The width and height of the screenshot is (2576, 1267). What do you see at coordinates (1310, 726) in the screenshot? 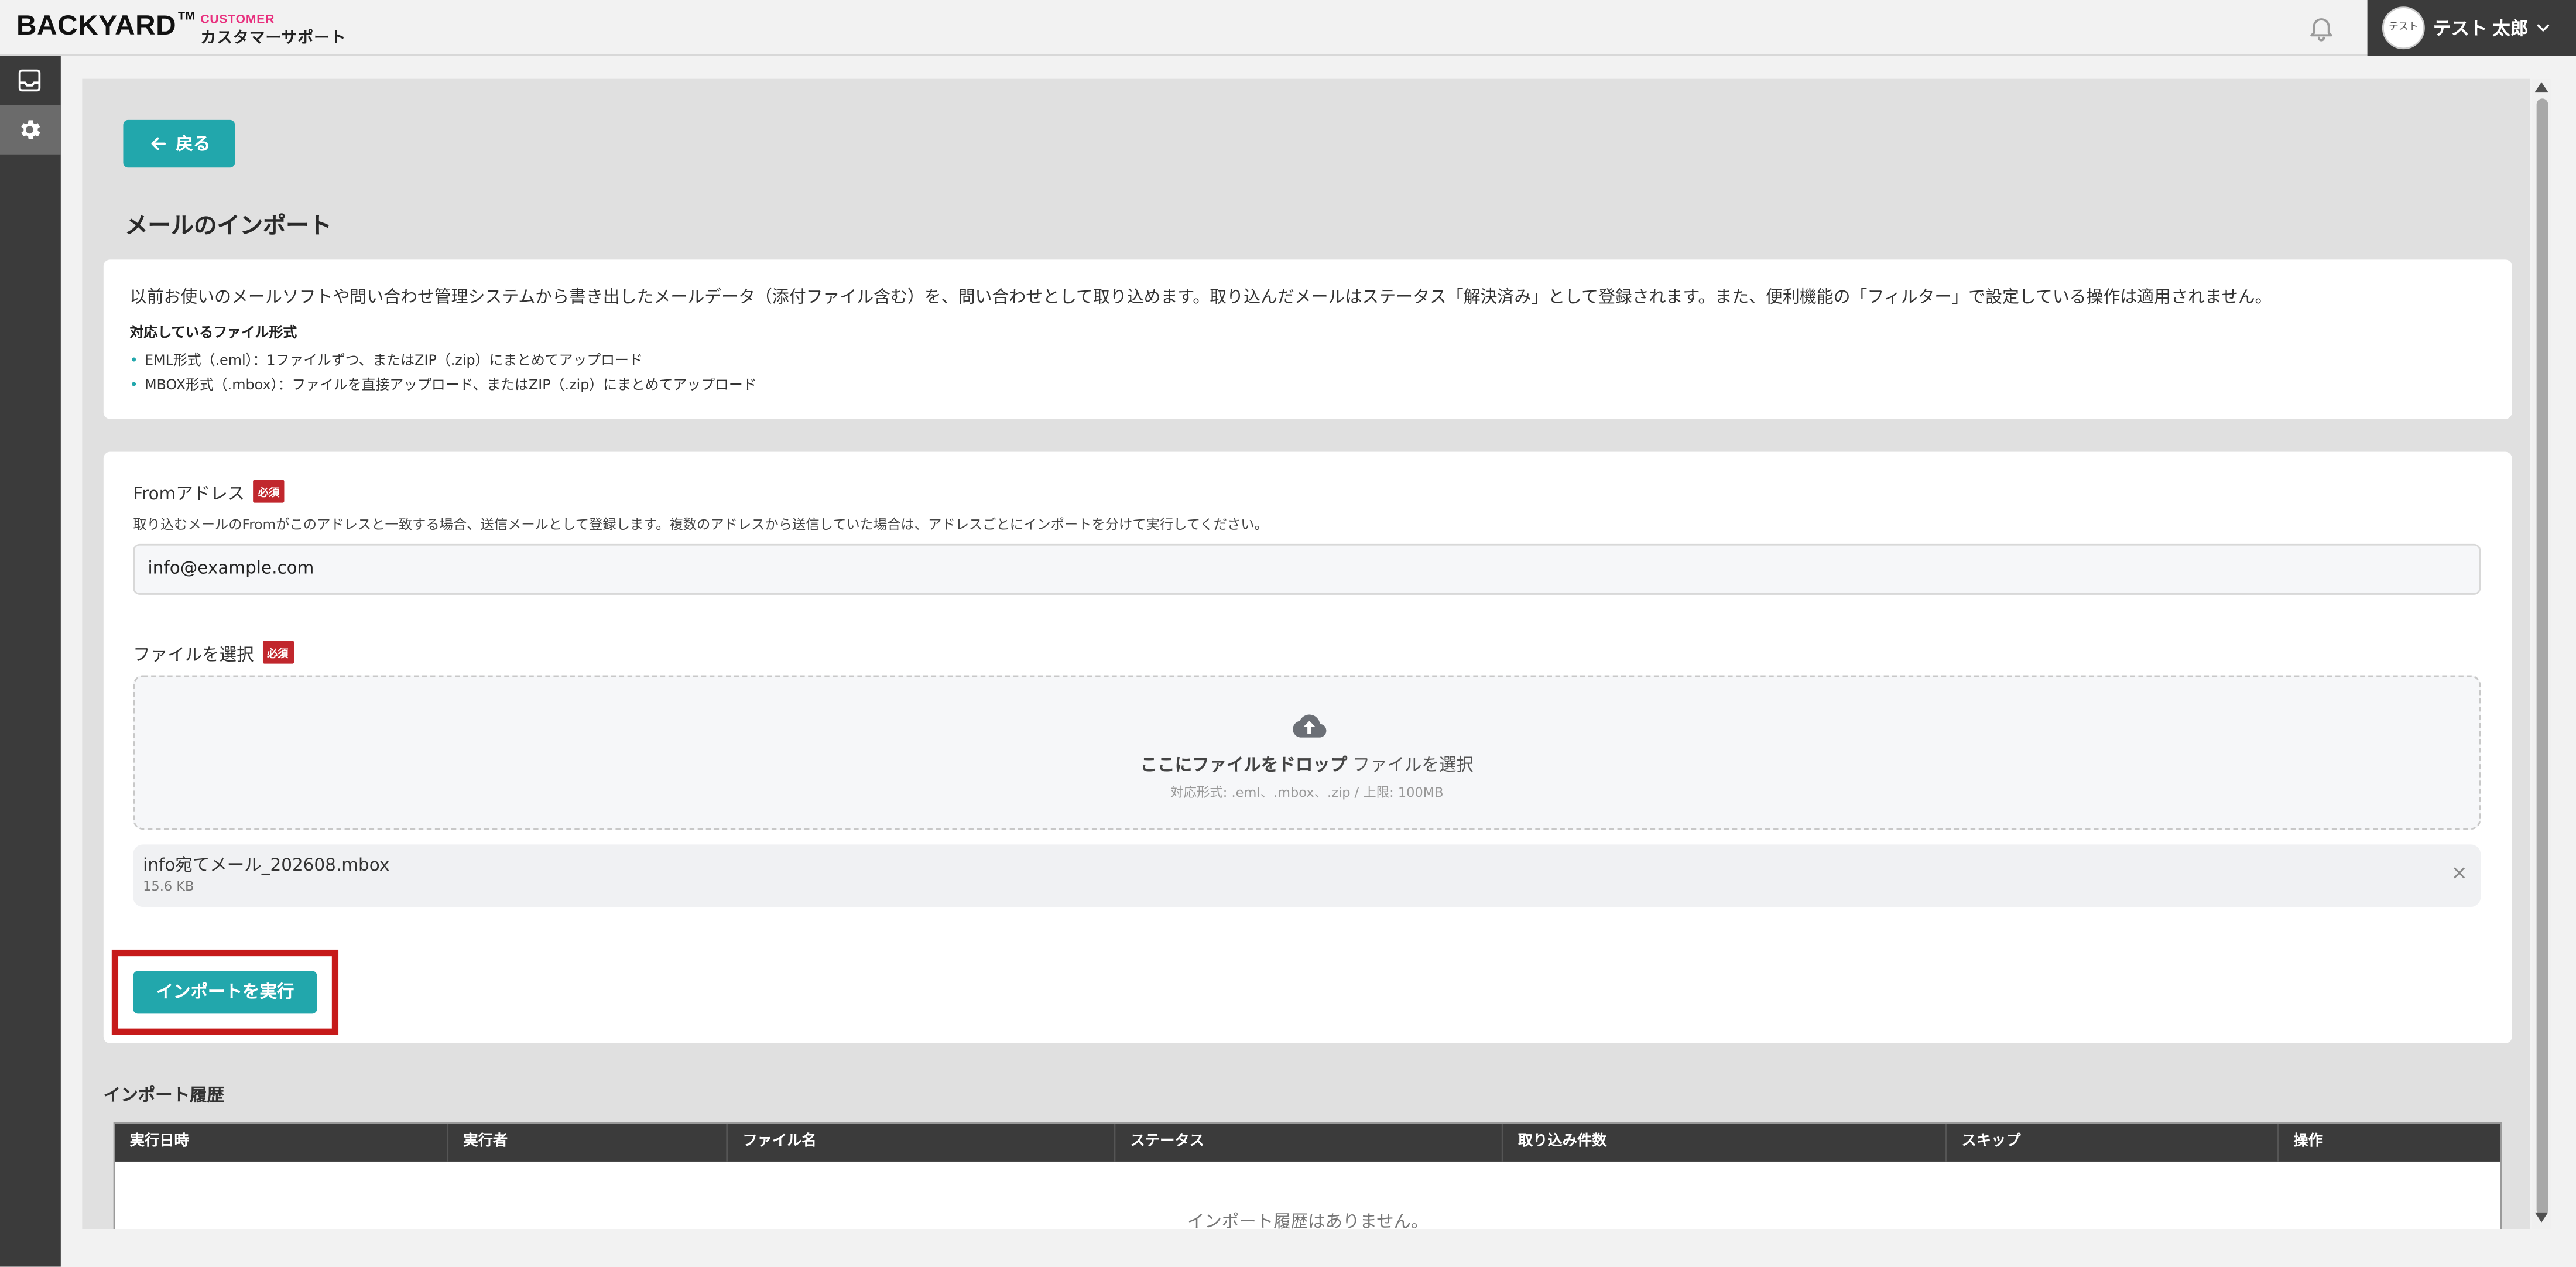
I see `cloud-upload-icon` at bounding box center [1310, 726].